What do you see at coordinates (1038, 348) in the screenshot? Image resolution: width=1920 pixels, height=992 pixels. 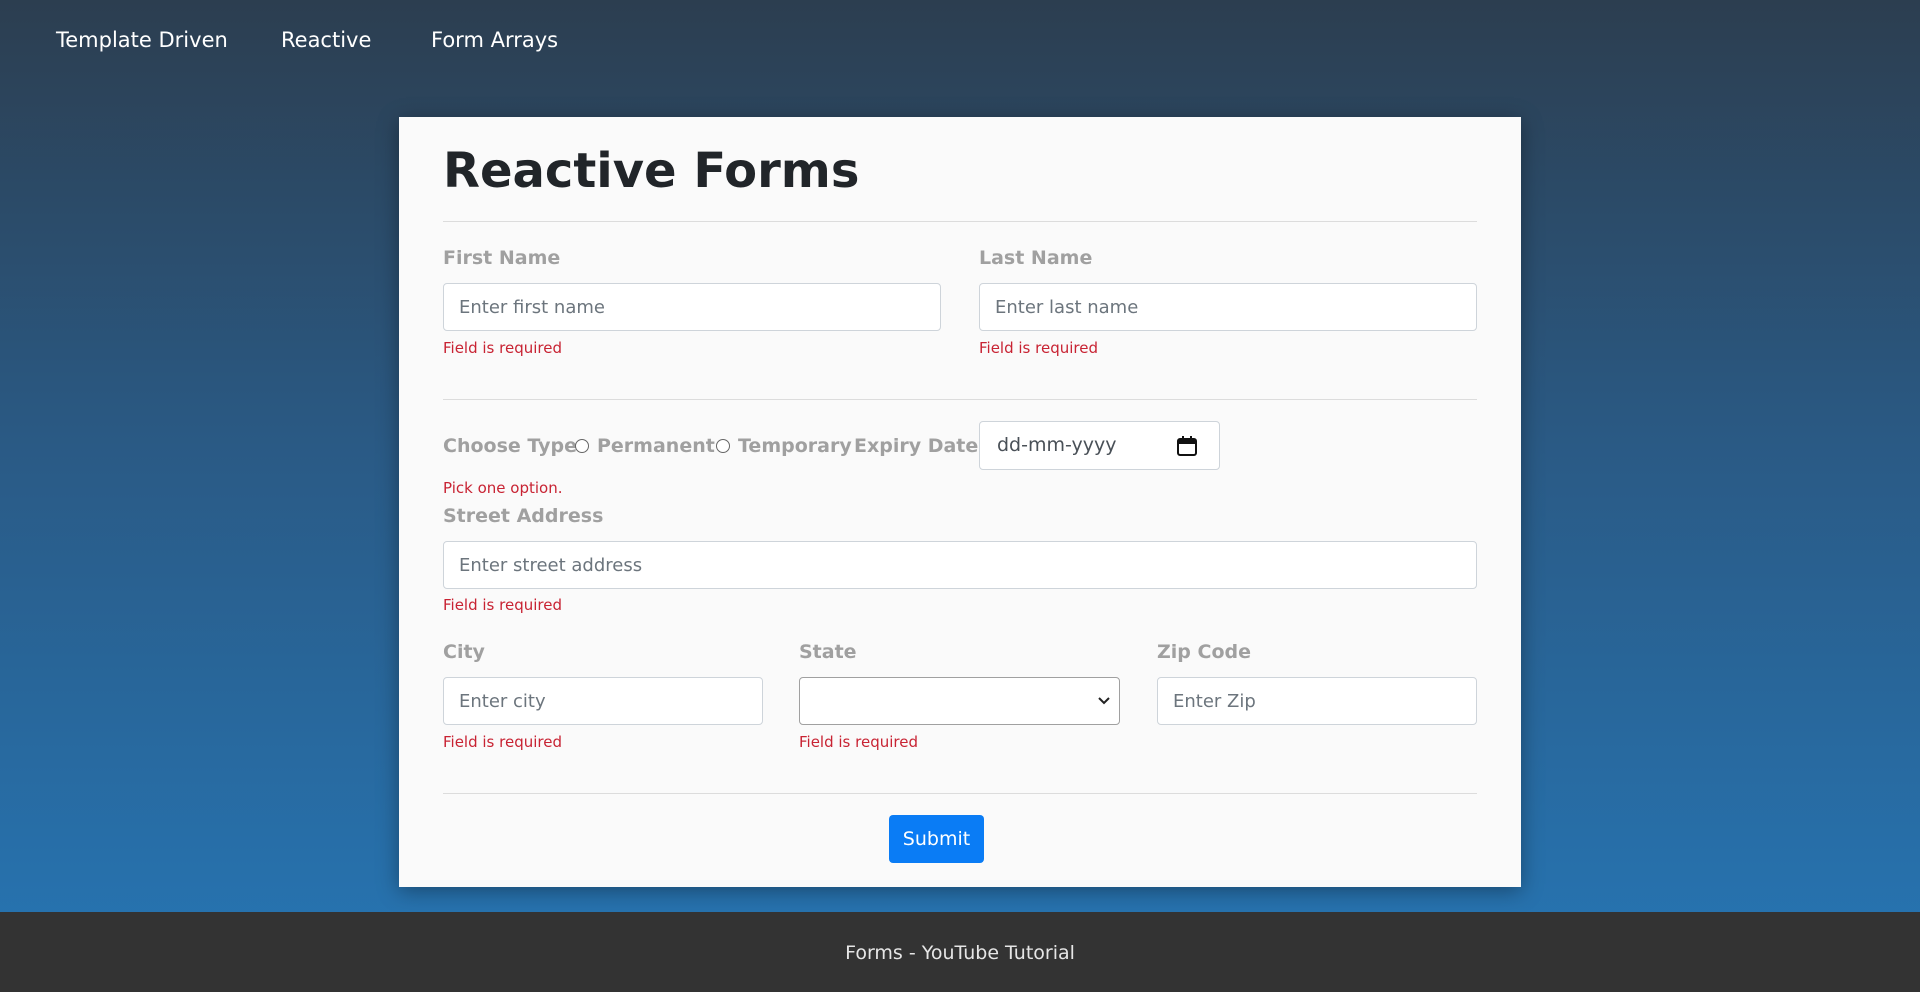 I see `last-name-error: Field is required` at bounding box center [1038, 348].